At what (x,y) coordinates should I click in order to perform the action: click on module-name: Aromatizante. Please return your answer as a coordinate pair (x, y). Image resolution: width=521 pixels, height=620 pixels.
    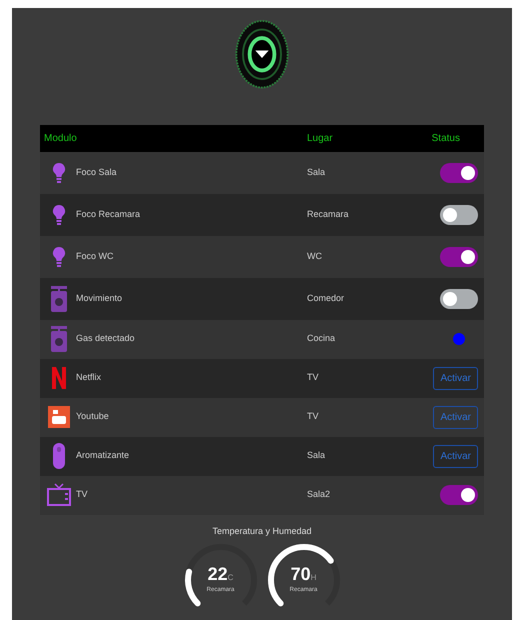
    Looking at the image, I should click on (102, 455).